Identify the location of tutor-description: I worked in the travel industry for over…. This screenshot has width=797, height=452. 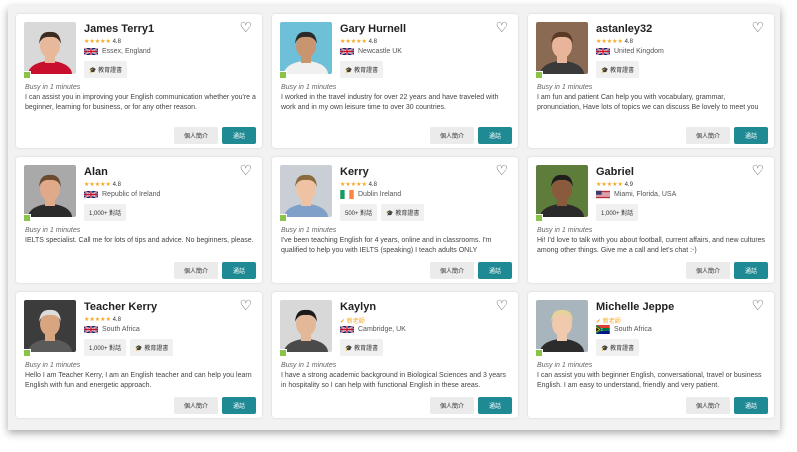
(390, 102).